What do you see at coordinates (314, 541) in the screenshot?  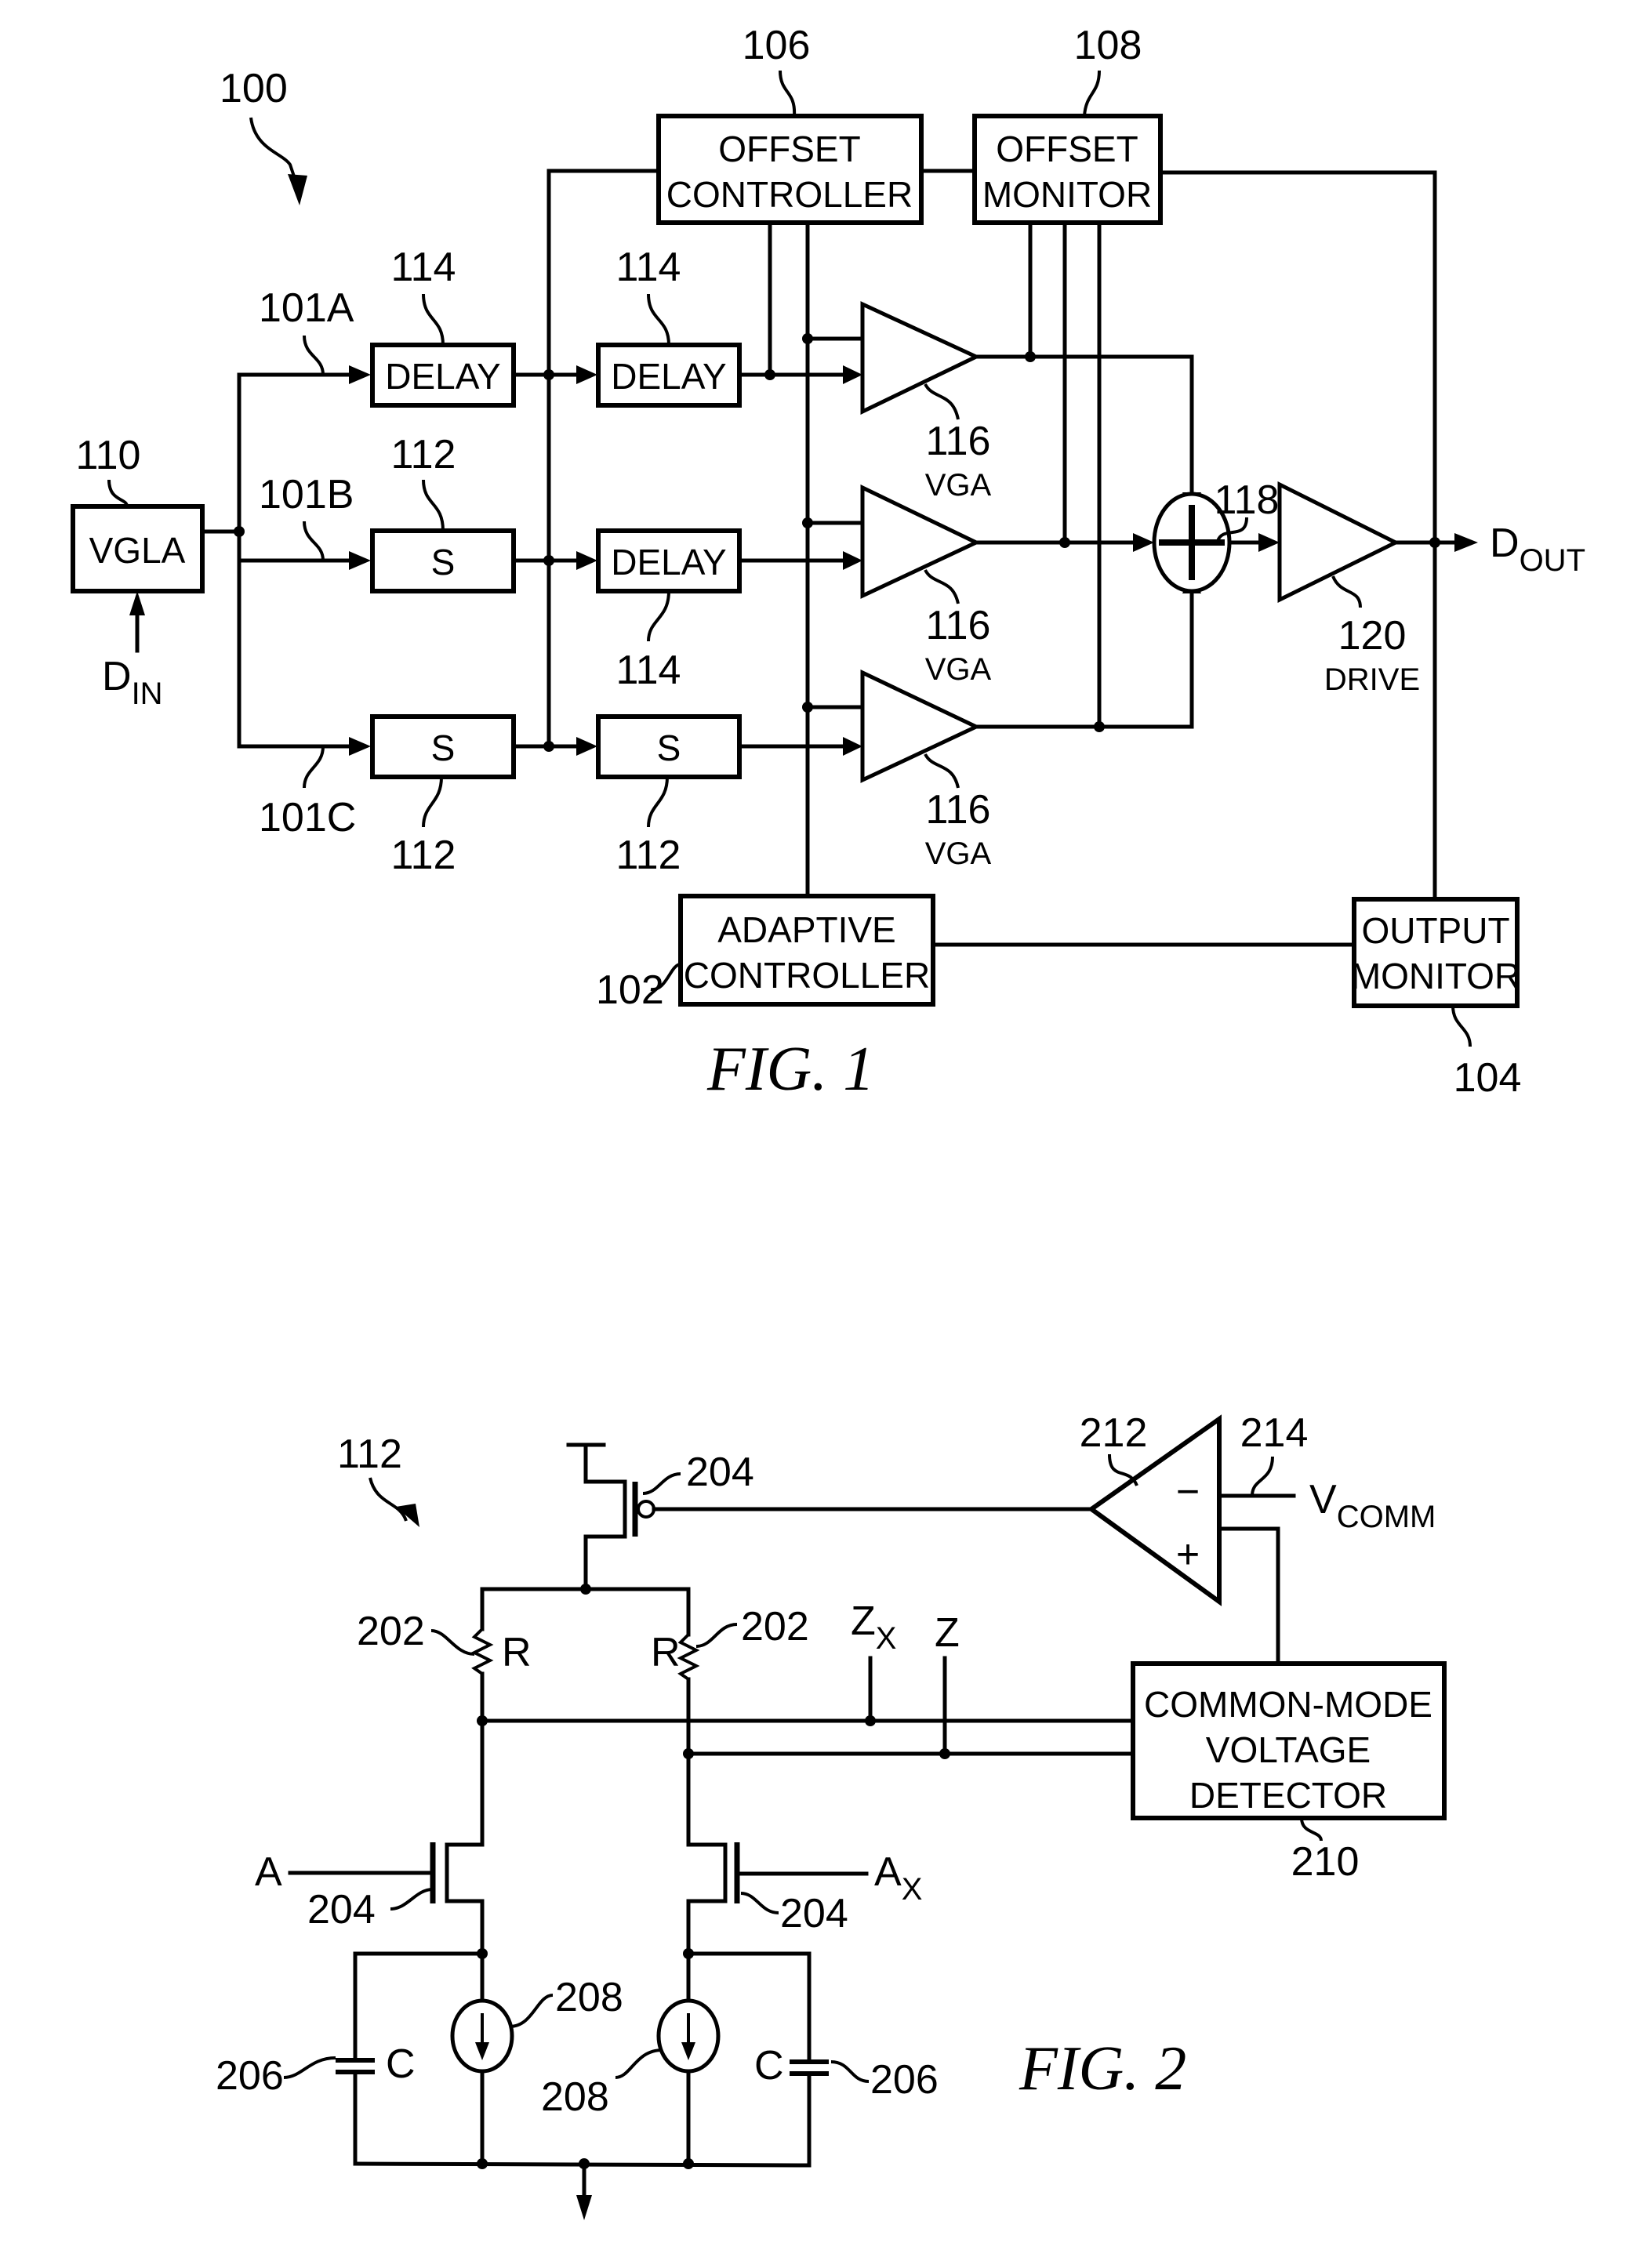 I see `ref-101b-lead` at bounding box center [314, 541].